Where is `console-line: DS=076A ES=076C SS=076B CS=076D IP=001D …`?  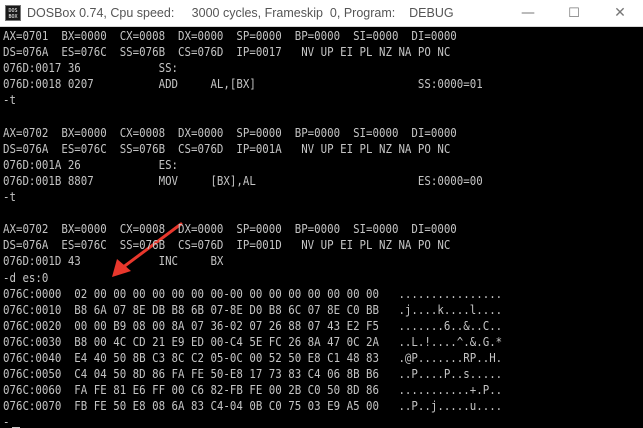 console-line: DS=076A ES=076C SS=076B CS=076D IP=001D … is located at coordinates (227, 245).